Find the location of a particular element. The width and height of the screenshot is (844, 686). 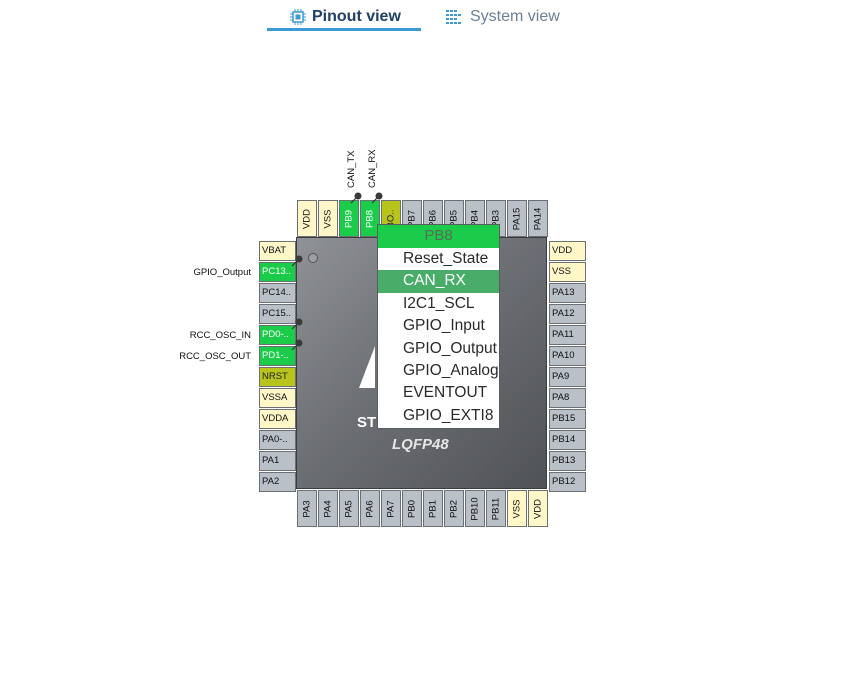

pin-menu-item-gpio-input: GPIO_Input is located at coordinates (438, 326).